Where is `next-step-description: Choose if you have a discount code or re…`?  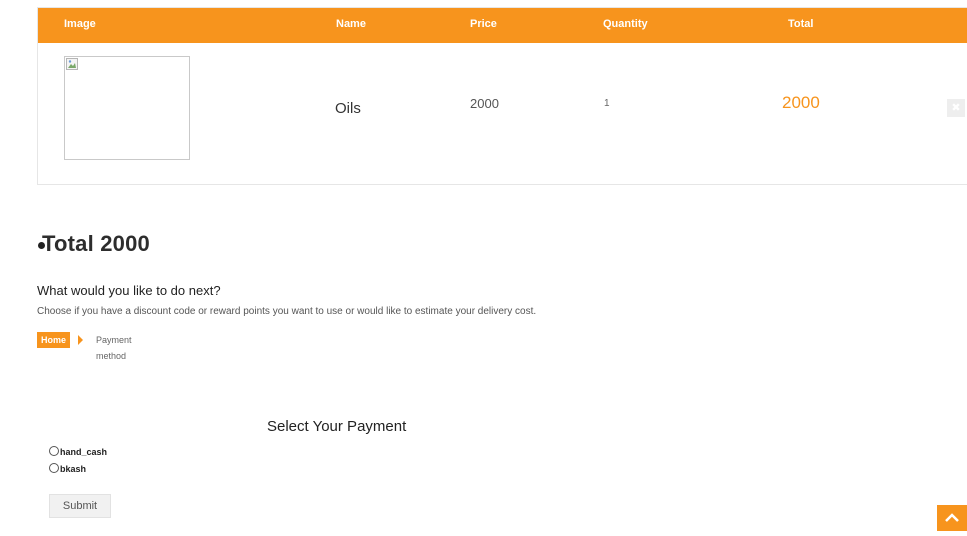 next-step-description: Choose if you have a discount code or re… is located at coordinates (287, 311).